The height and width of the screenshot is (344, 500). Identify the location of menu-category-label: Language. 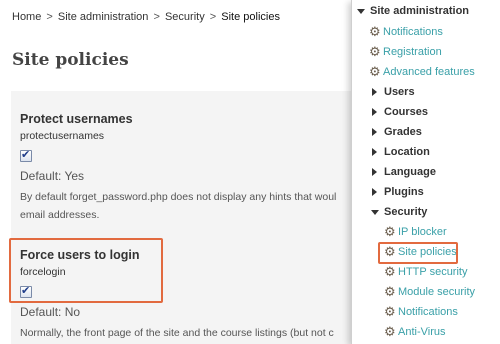
(410, 172).